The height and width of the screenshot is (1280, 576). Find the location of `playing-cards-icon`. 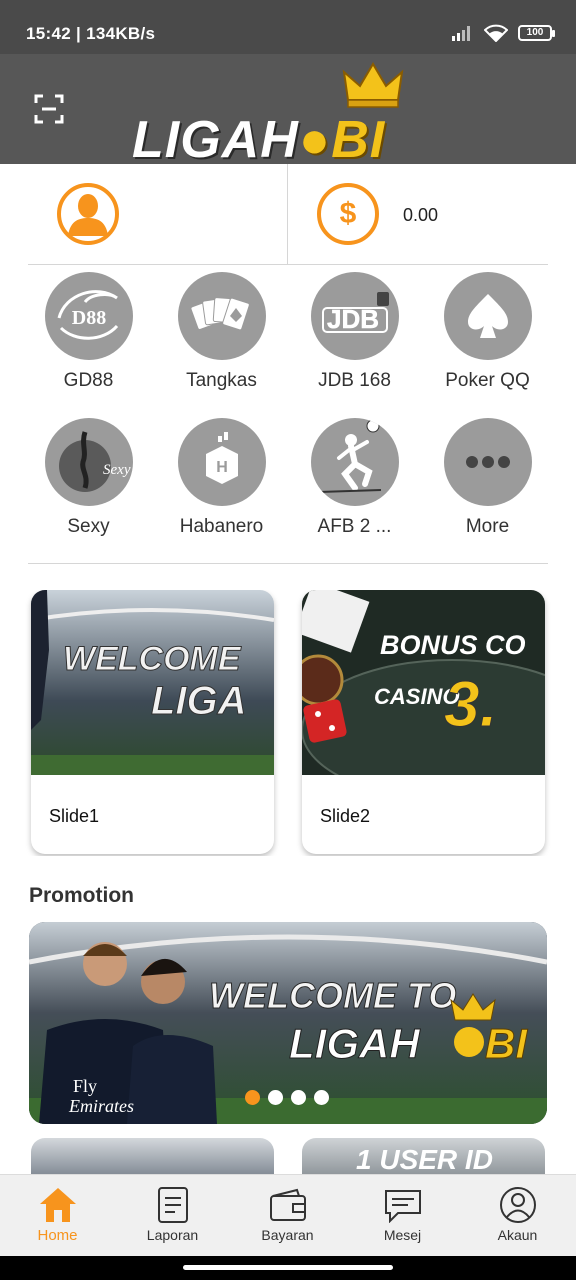

playing-cards-icon is located at coordinates (221, 316).